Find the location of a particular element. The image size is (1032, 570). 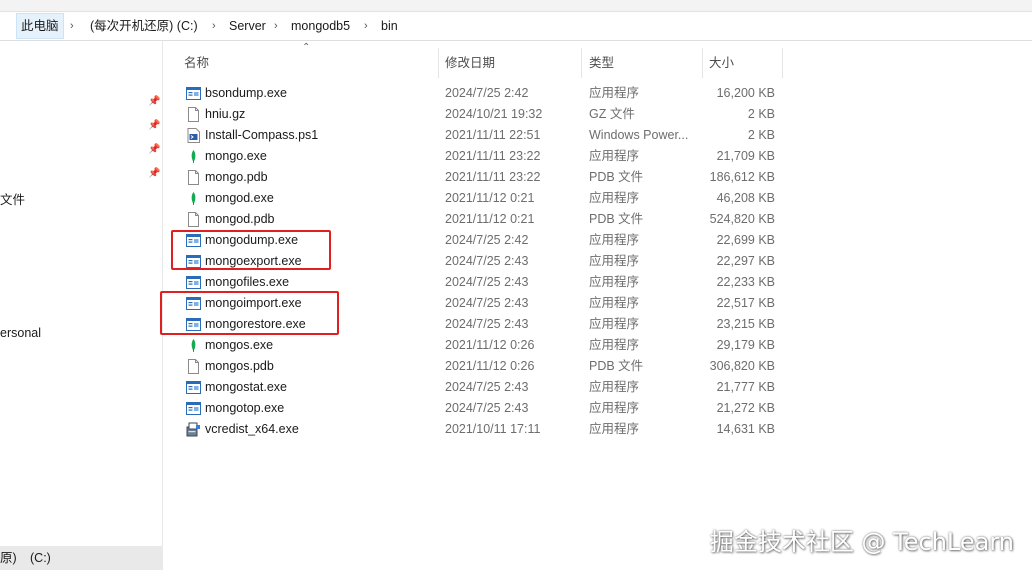

status-bar: 原) (C:) is located at coordinates (81, 558).